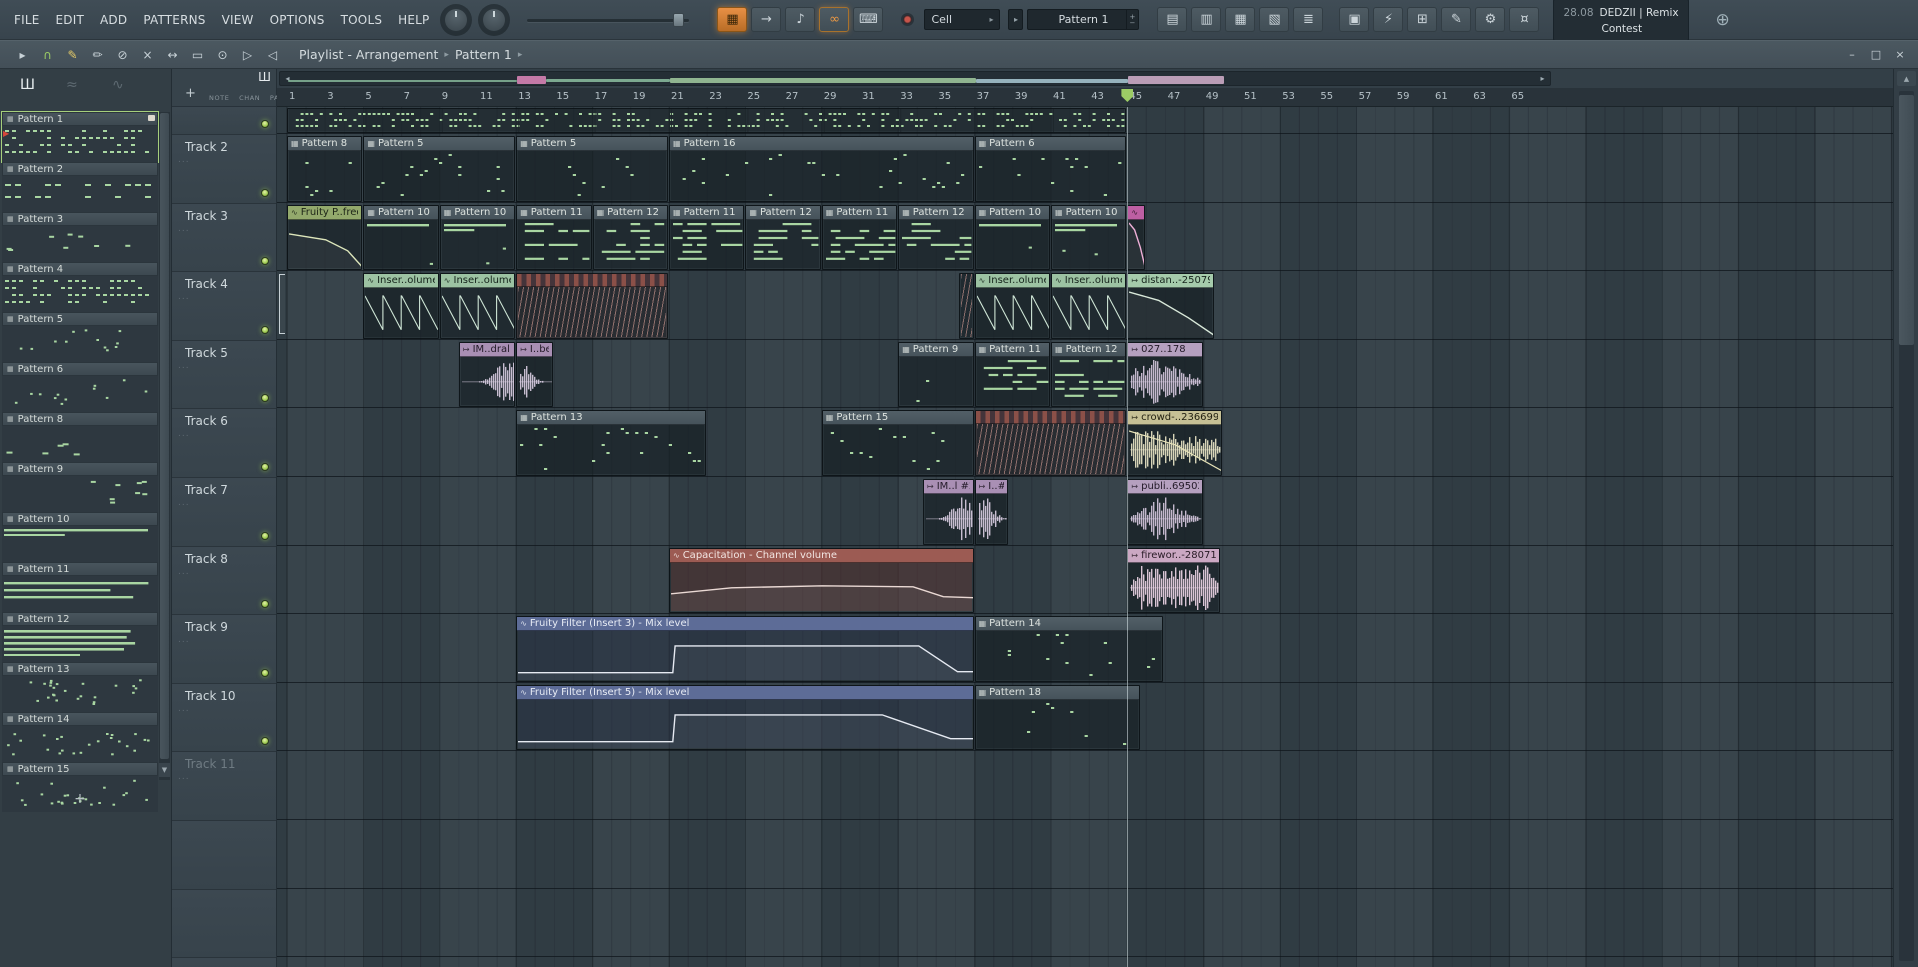  Describe the element at coordinates (1905, 518) in the screenshot. I see `vertical-scrollbar: ▲` at that location.